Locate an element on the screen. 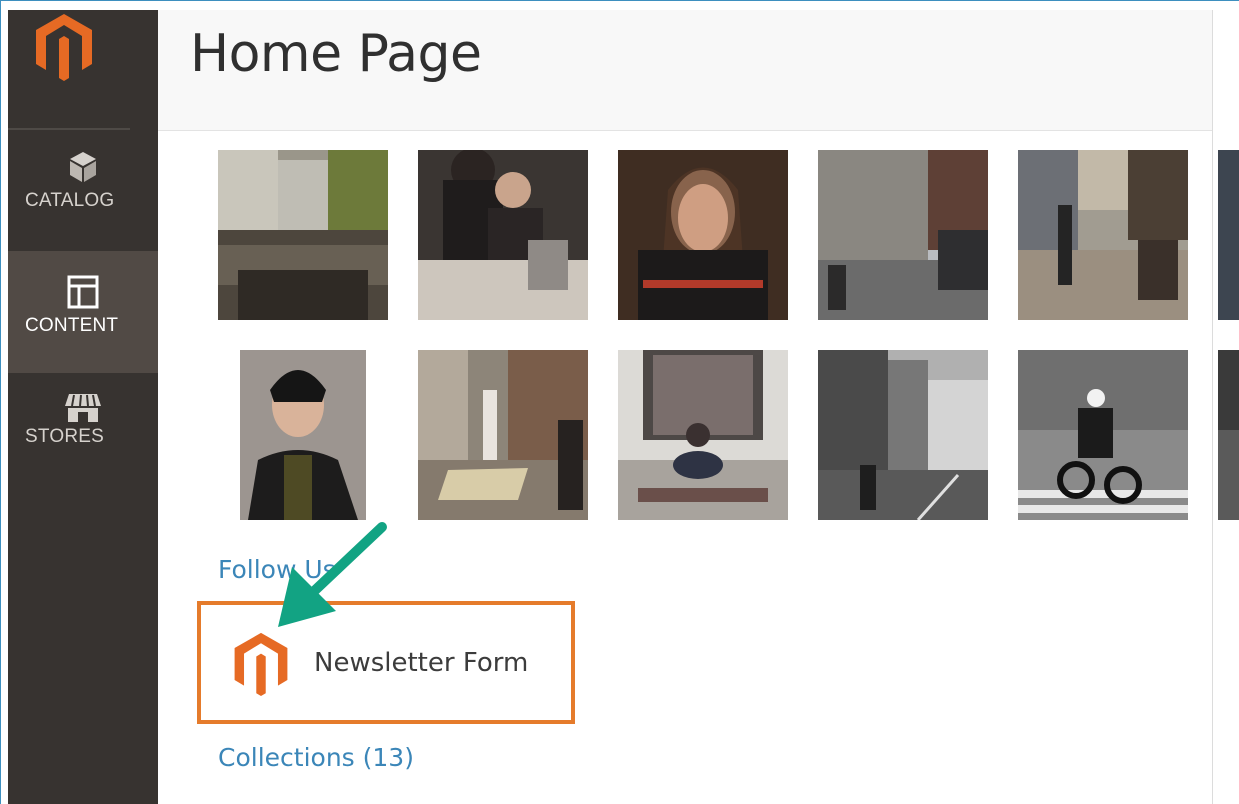 The image size is (1239, 804). page-header: Home Page is located at coordinates (685, 70).